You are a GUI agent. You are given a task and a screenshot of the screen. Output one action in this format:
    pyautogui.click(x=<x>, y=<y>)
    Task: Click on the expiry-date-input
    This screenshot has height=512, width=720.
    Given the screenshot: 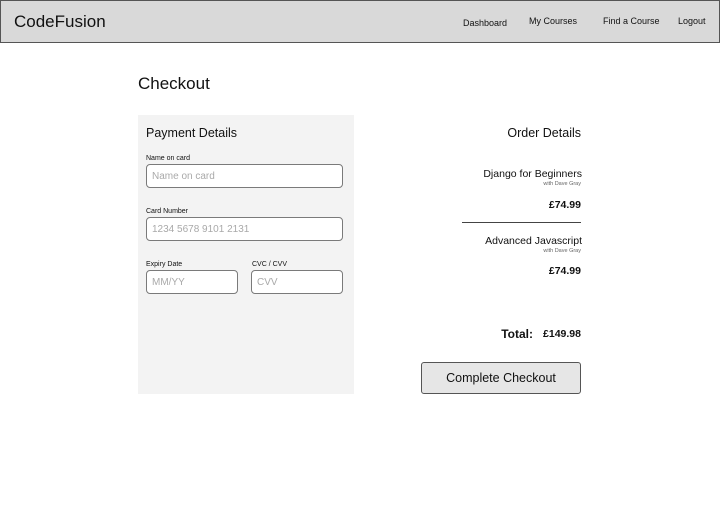 What is the action you would take?
    pyautogui.click(x=192, y=282)
    